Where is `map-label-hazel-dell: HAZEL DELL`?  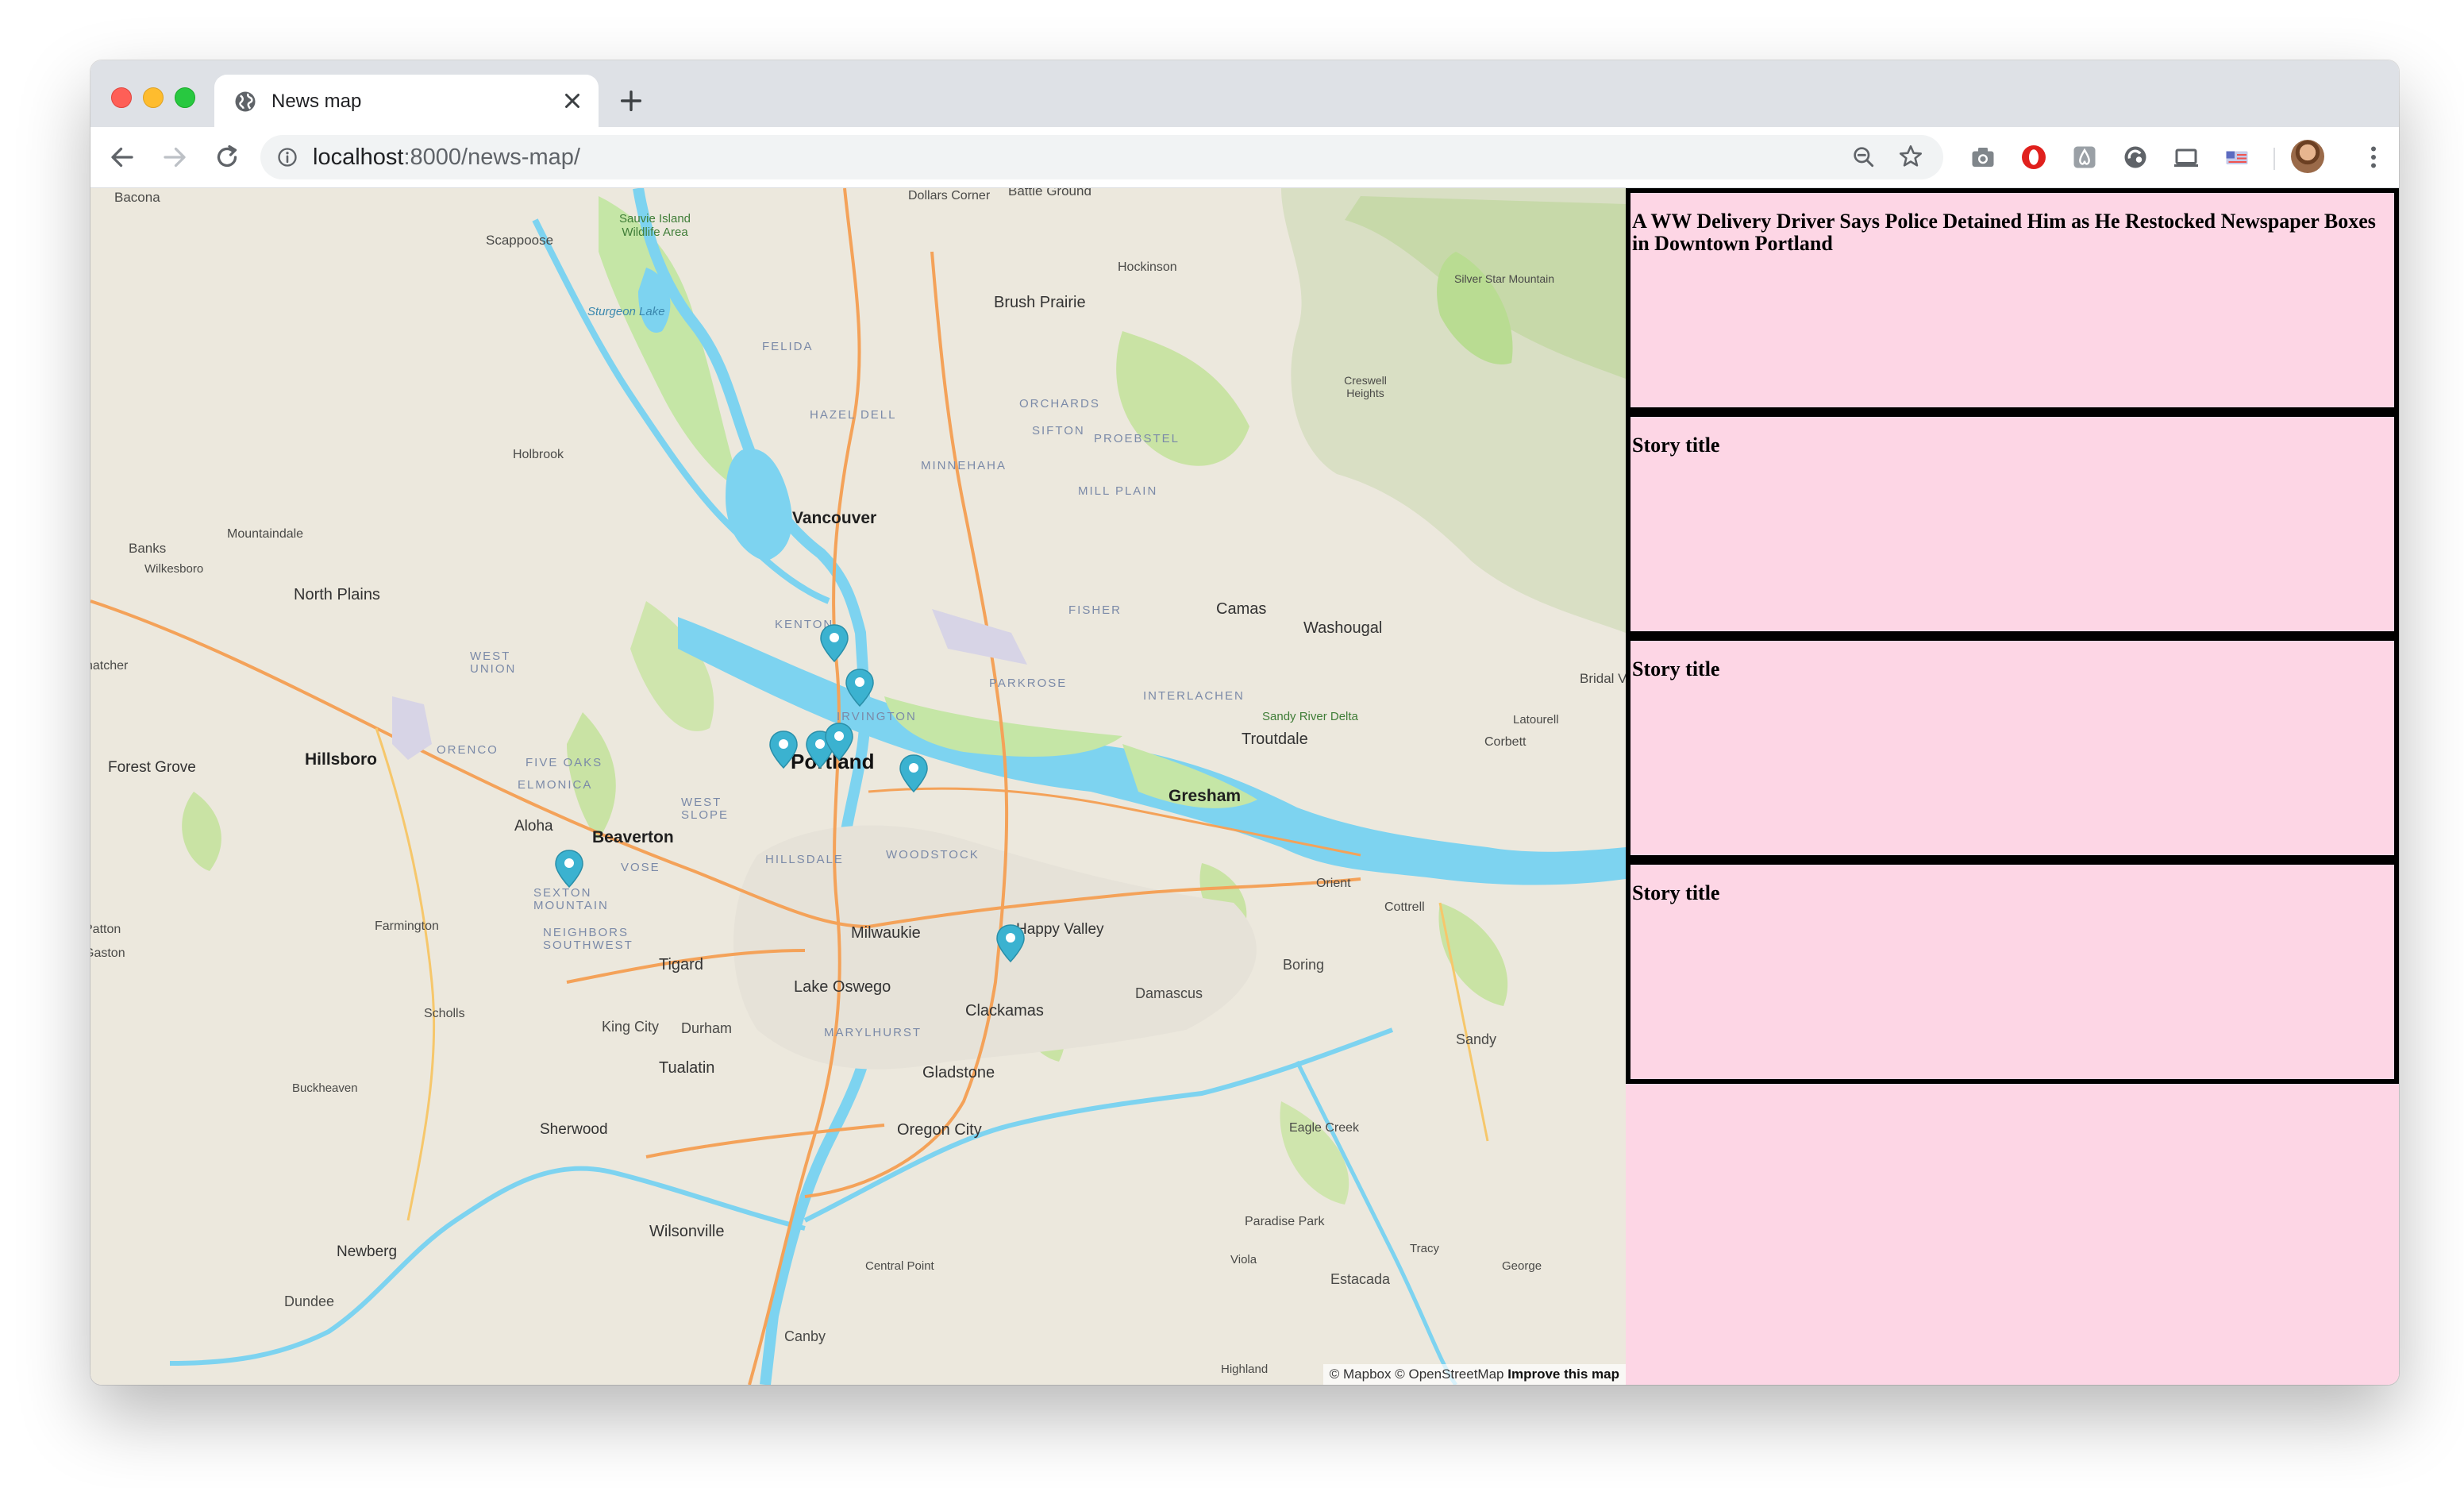
map-label-hazel-dell: HAZEL DELL is located at coordinates (854, 415).